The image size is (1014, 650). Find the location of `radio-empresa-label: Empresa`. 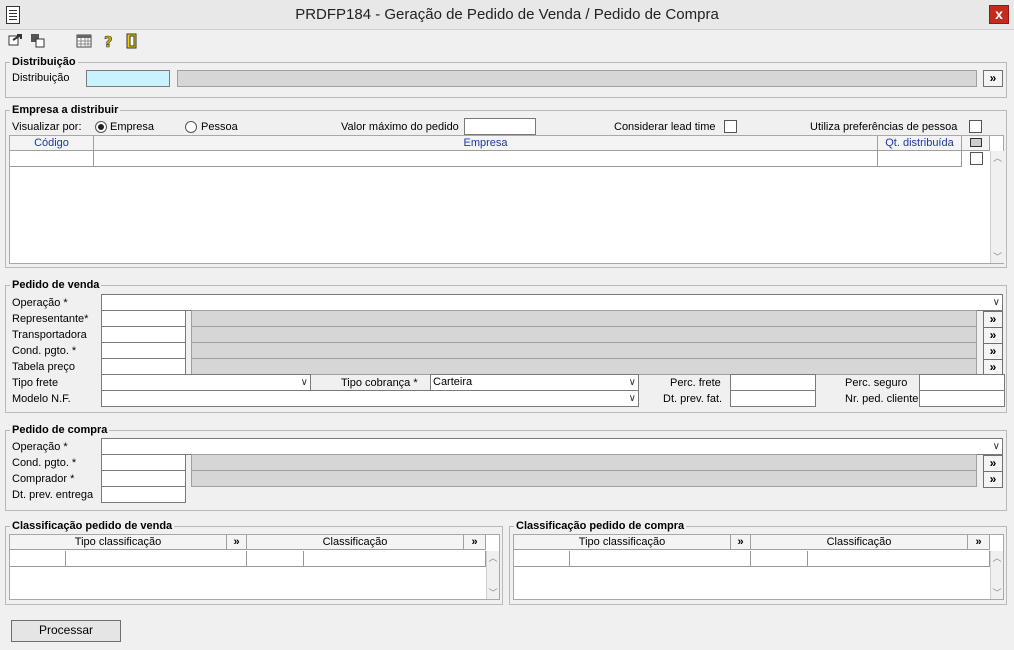

radio-empresa-label: Empresa is located at coordinates (132, 127).